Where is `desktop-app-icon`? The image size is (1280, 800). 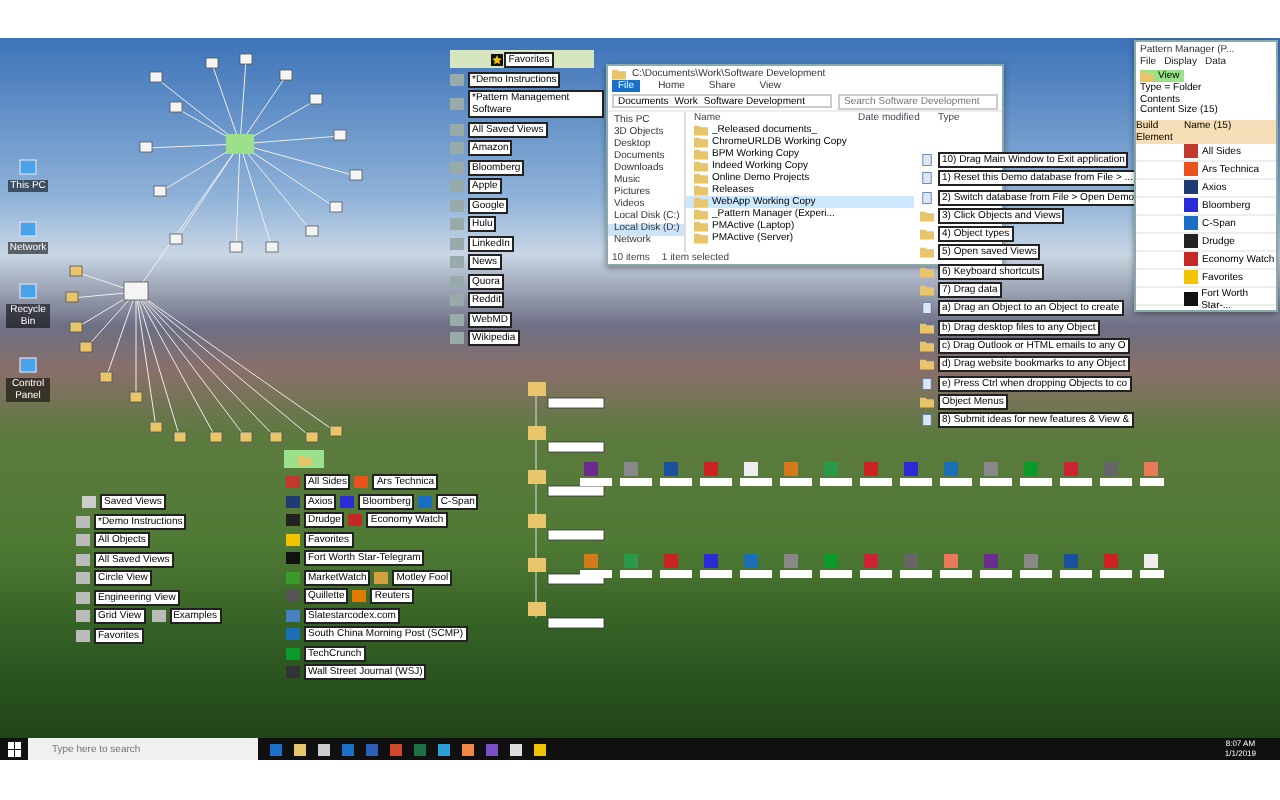 desktop-app-icon is located at coordinates (28, 366).